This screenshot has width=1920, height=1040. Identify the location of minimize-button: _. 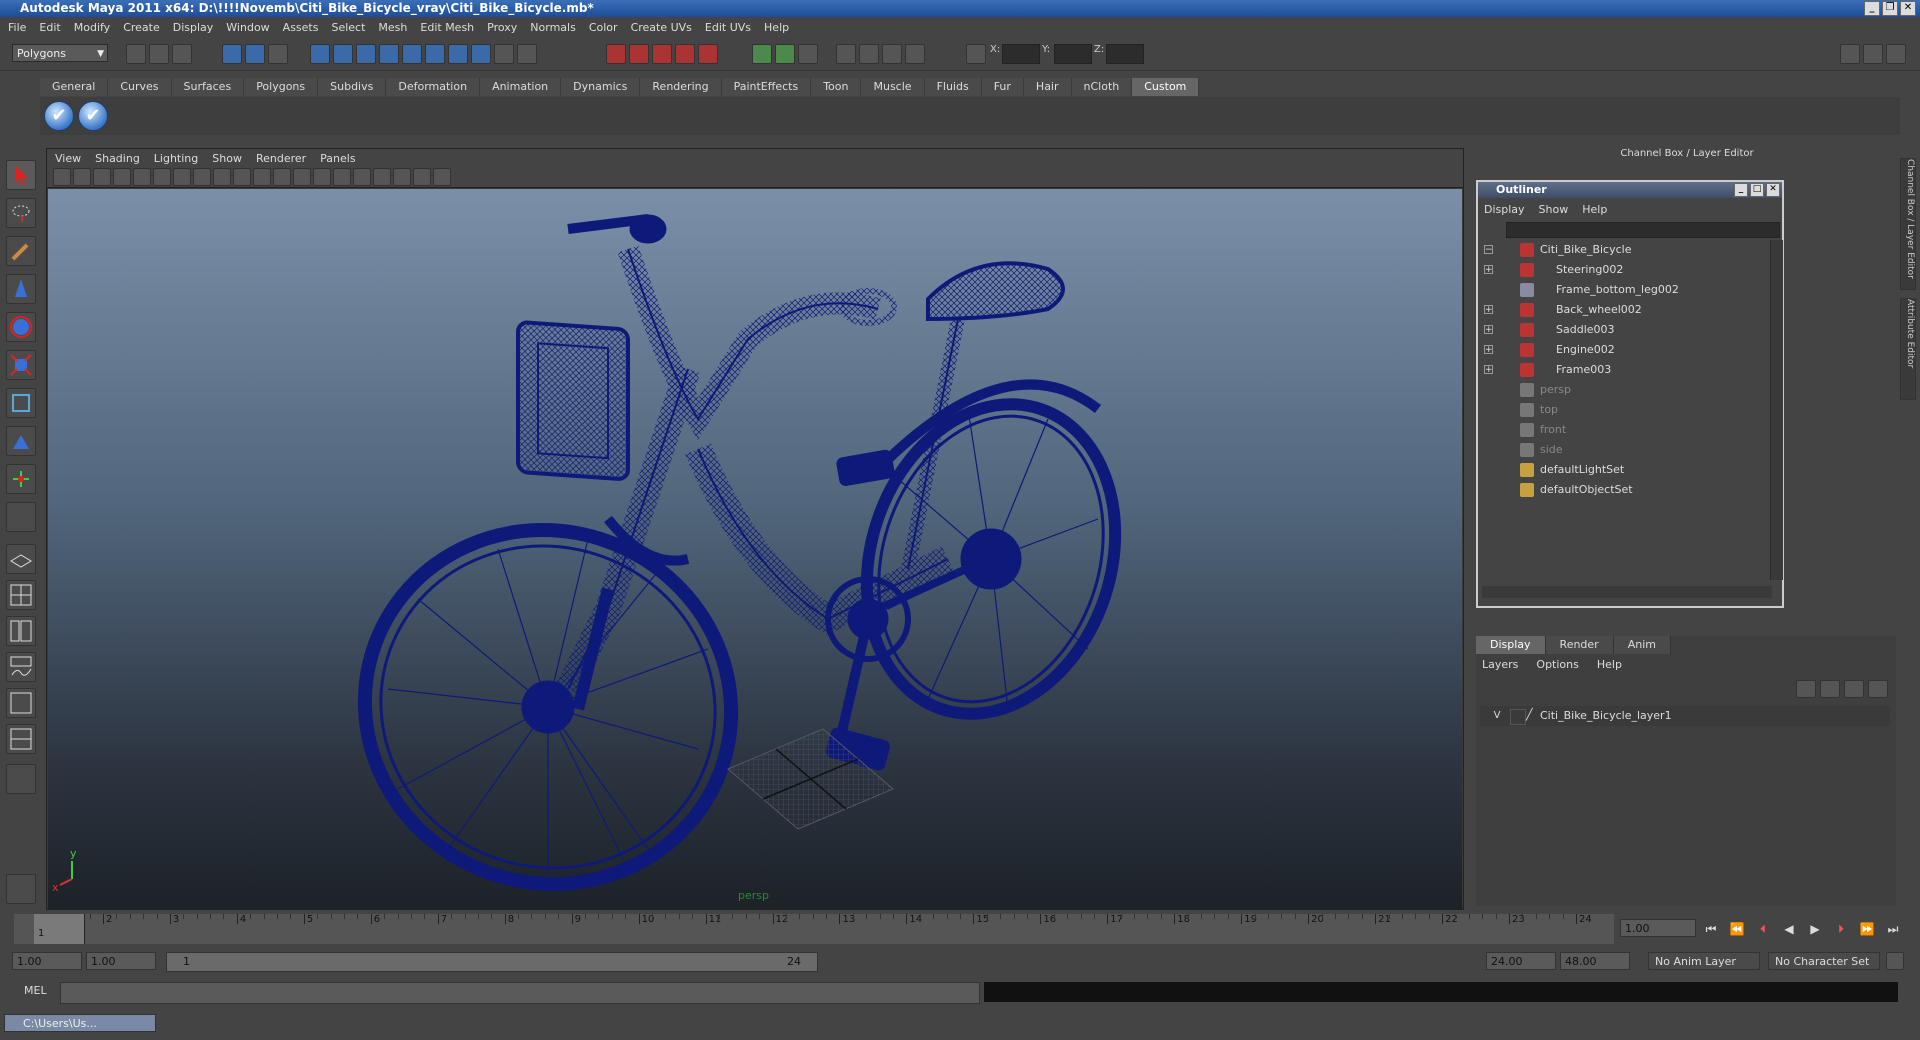
(1872, 8).